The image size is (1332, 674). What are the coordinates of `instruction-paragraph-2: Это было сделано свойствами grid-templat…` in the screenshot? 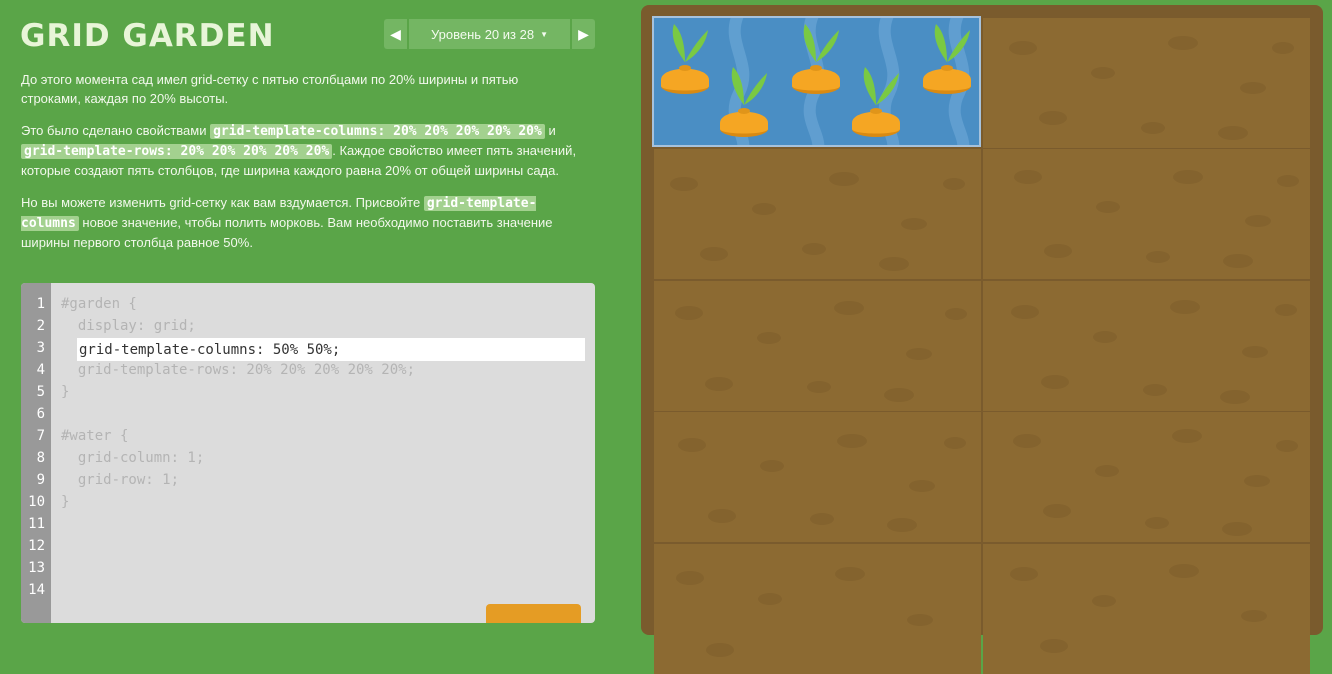 It's located at (301, 150).